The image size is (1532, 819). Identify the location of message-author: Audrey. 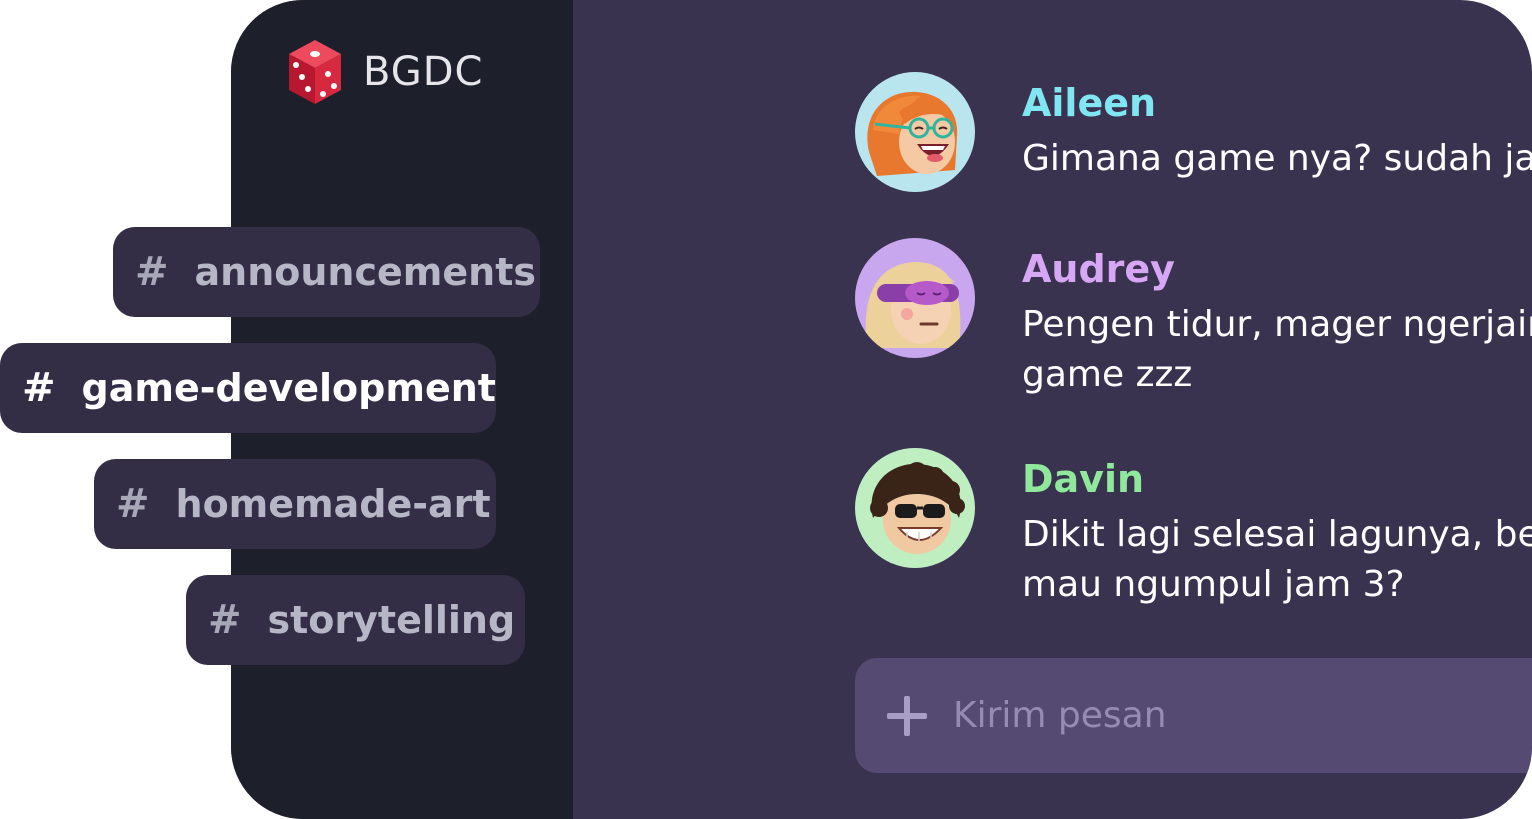
(1277, 269).